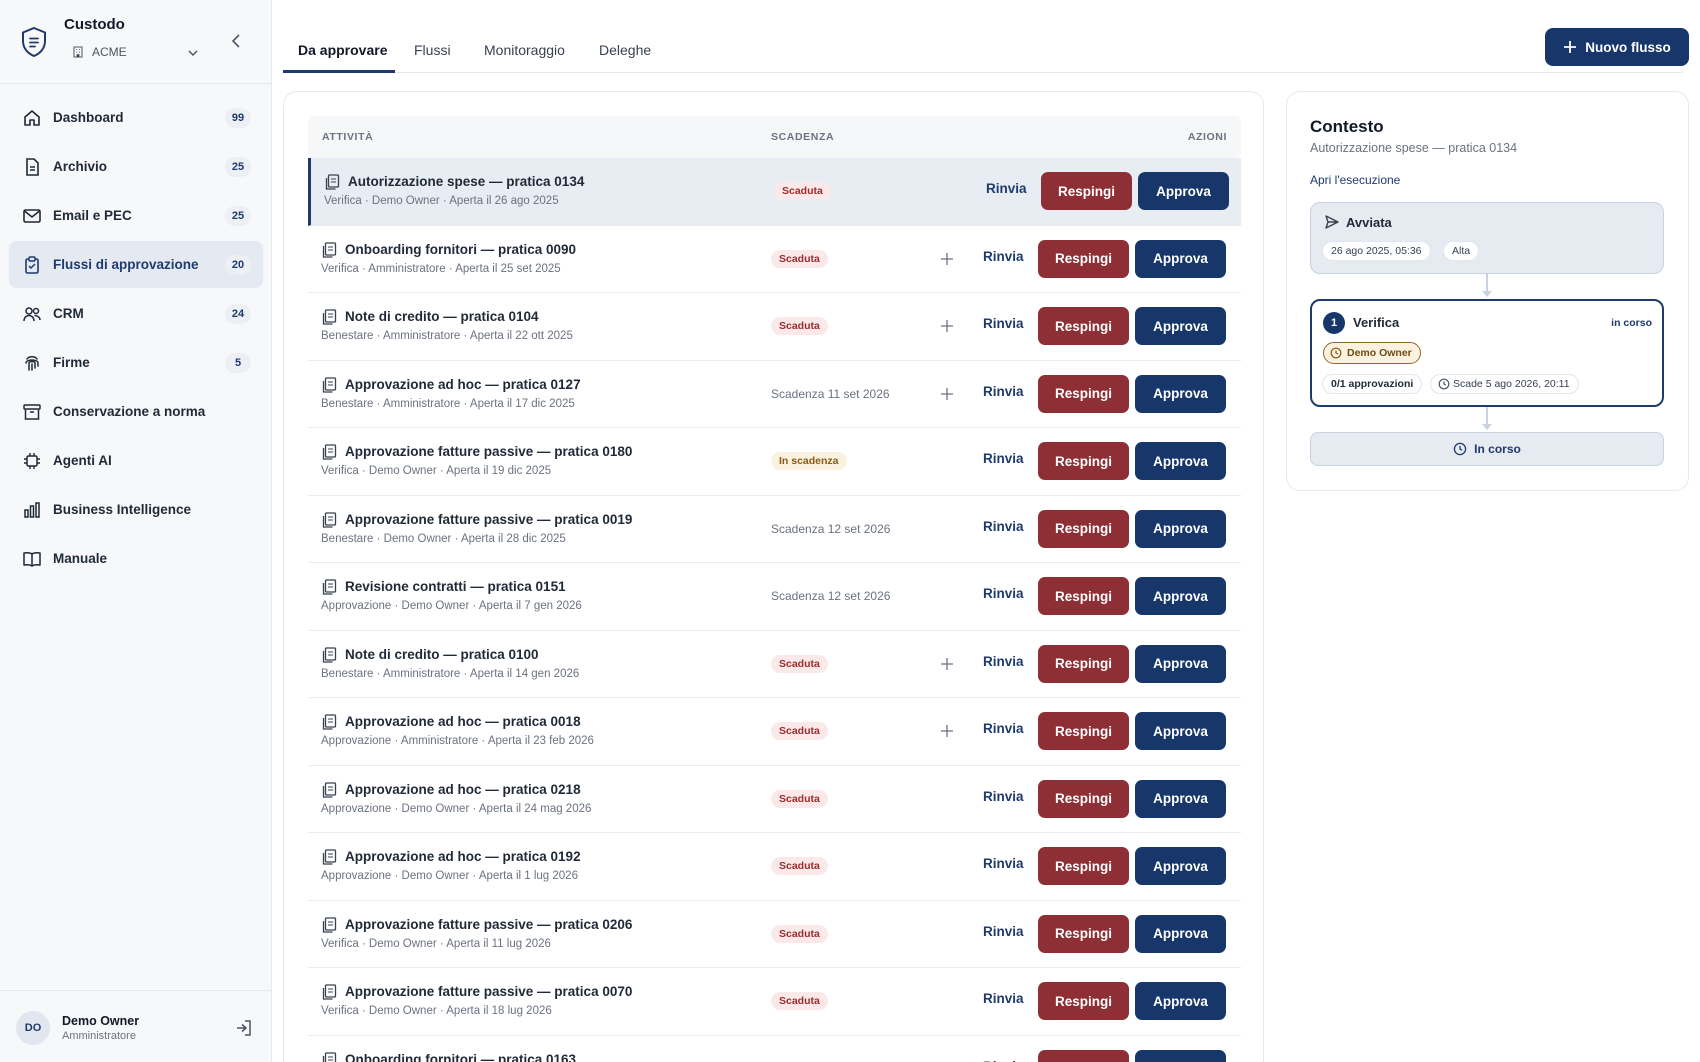  What do you see at coordinates (136, 264) in the screenshot?
I see `sidebar-item-flussi: Flussi di approvazione 20` at bounding box center [136, 264].